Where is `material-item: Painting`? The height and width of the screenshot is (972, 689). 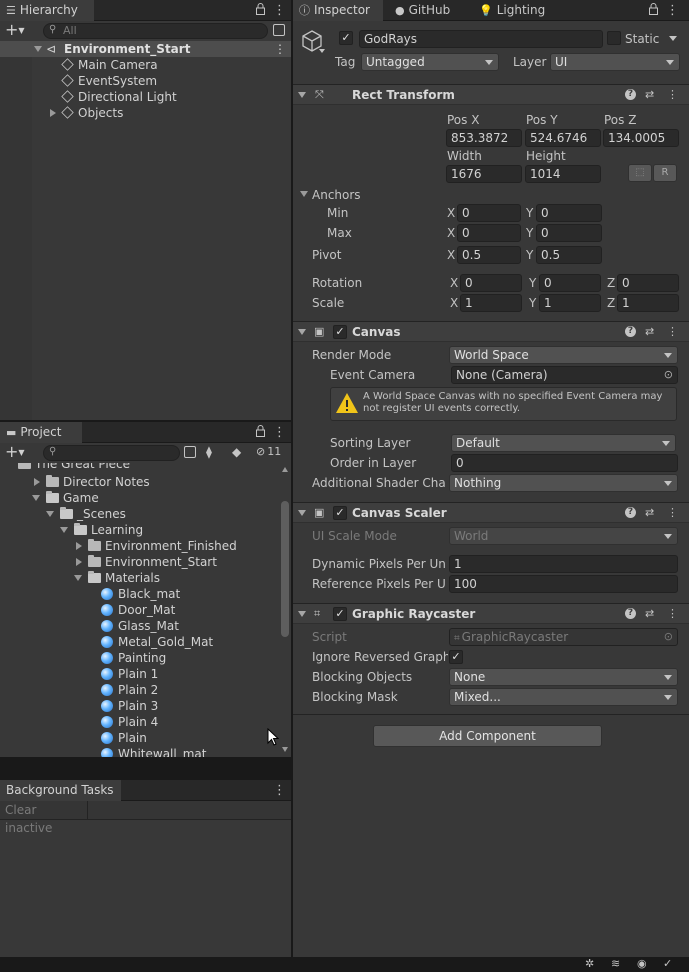 material-item: Painting is located at coordinates (133, 658).